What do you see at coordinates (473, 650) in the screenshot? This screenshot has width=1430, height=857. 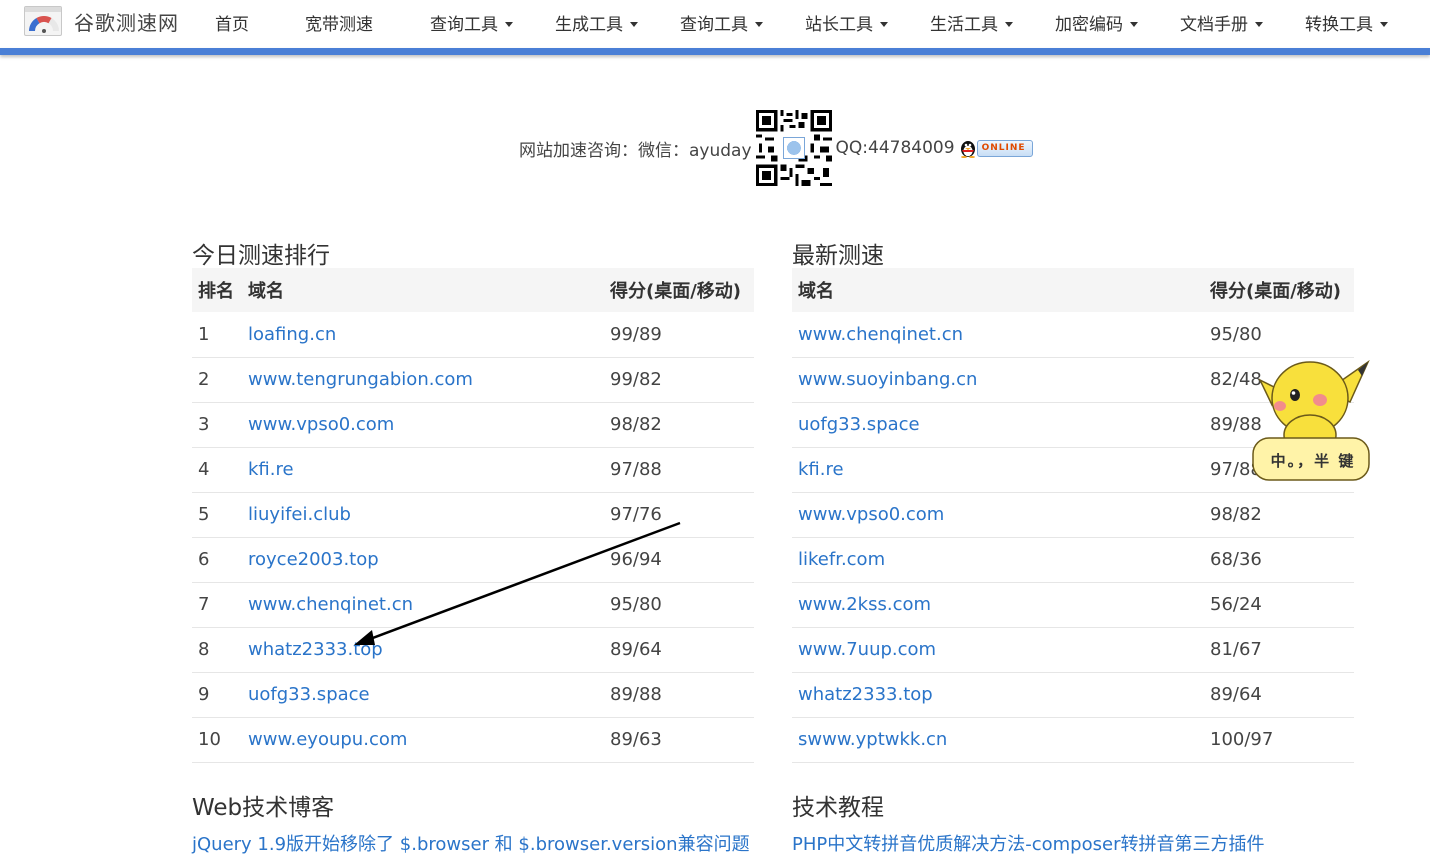 I see `table-row: 8 whatz2333.top 89/64` at bounding box center [473, 650].